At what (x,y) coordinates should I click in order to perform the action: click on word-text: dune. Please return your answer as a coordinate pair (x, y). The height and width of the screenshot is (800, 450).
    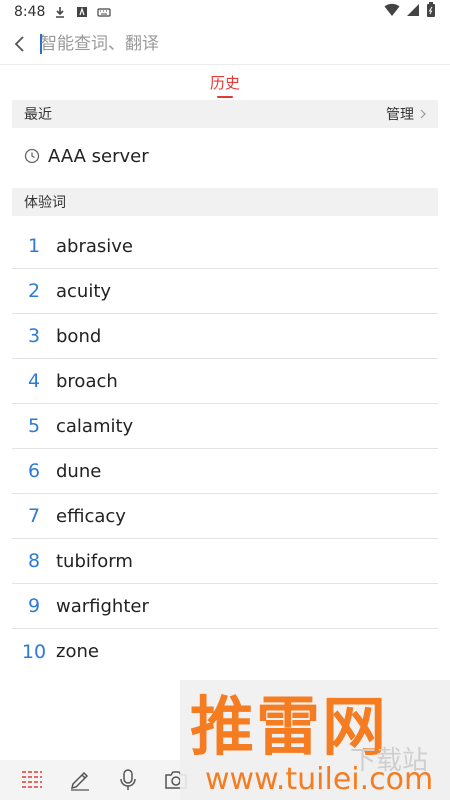
    Looking at the image, I should click on (79, 471).